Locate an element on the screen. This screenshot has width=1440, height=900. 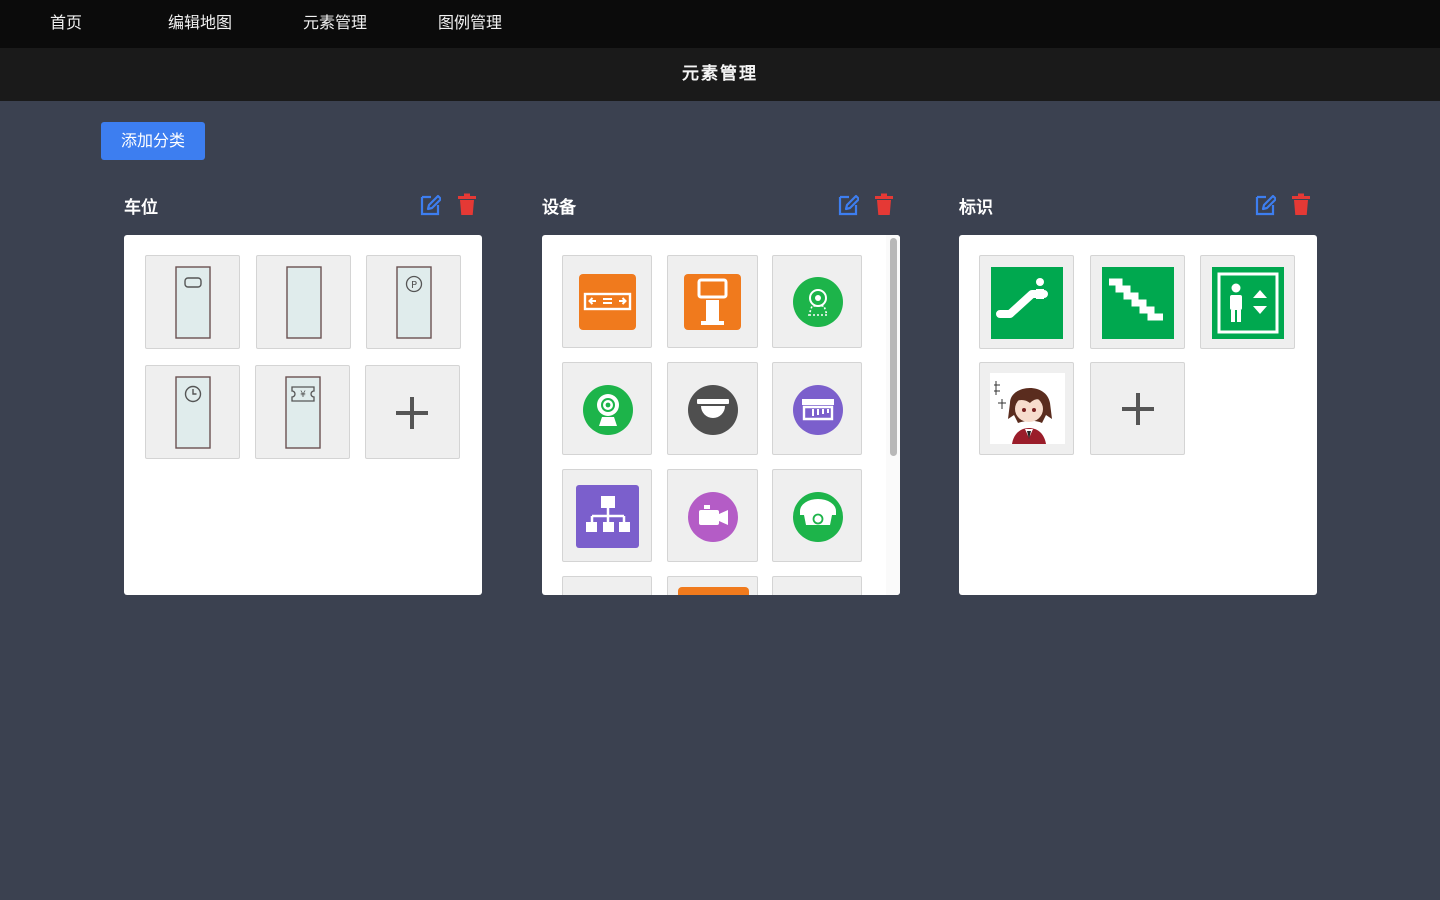
category-panel-device is located at coordinates (721, 415).